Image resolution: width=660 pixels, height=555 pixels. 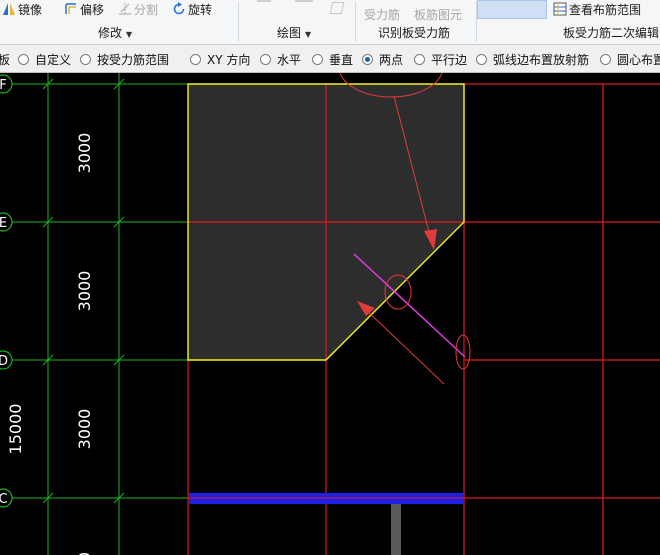 I want to click on option-label: 水平, so click(x=289, y=59).